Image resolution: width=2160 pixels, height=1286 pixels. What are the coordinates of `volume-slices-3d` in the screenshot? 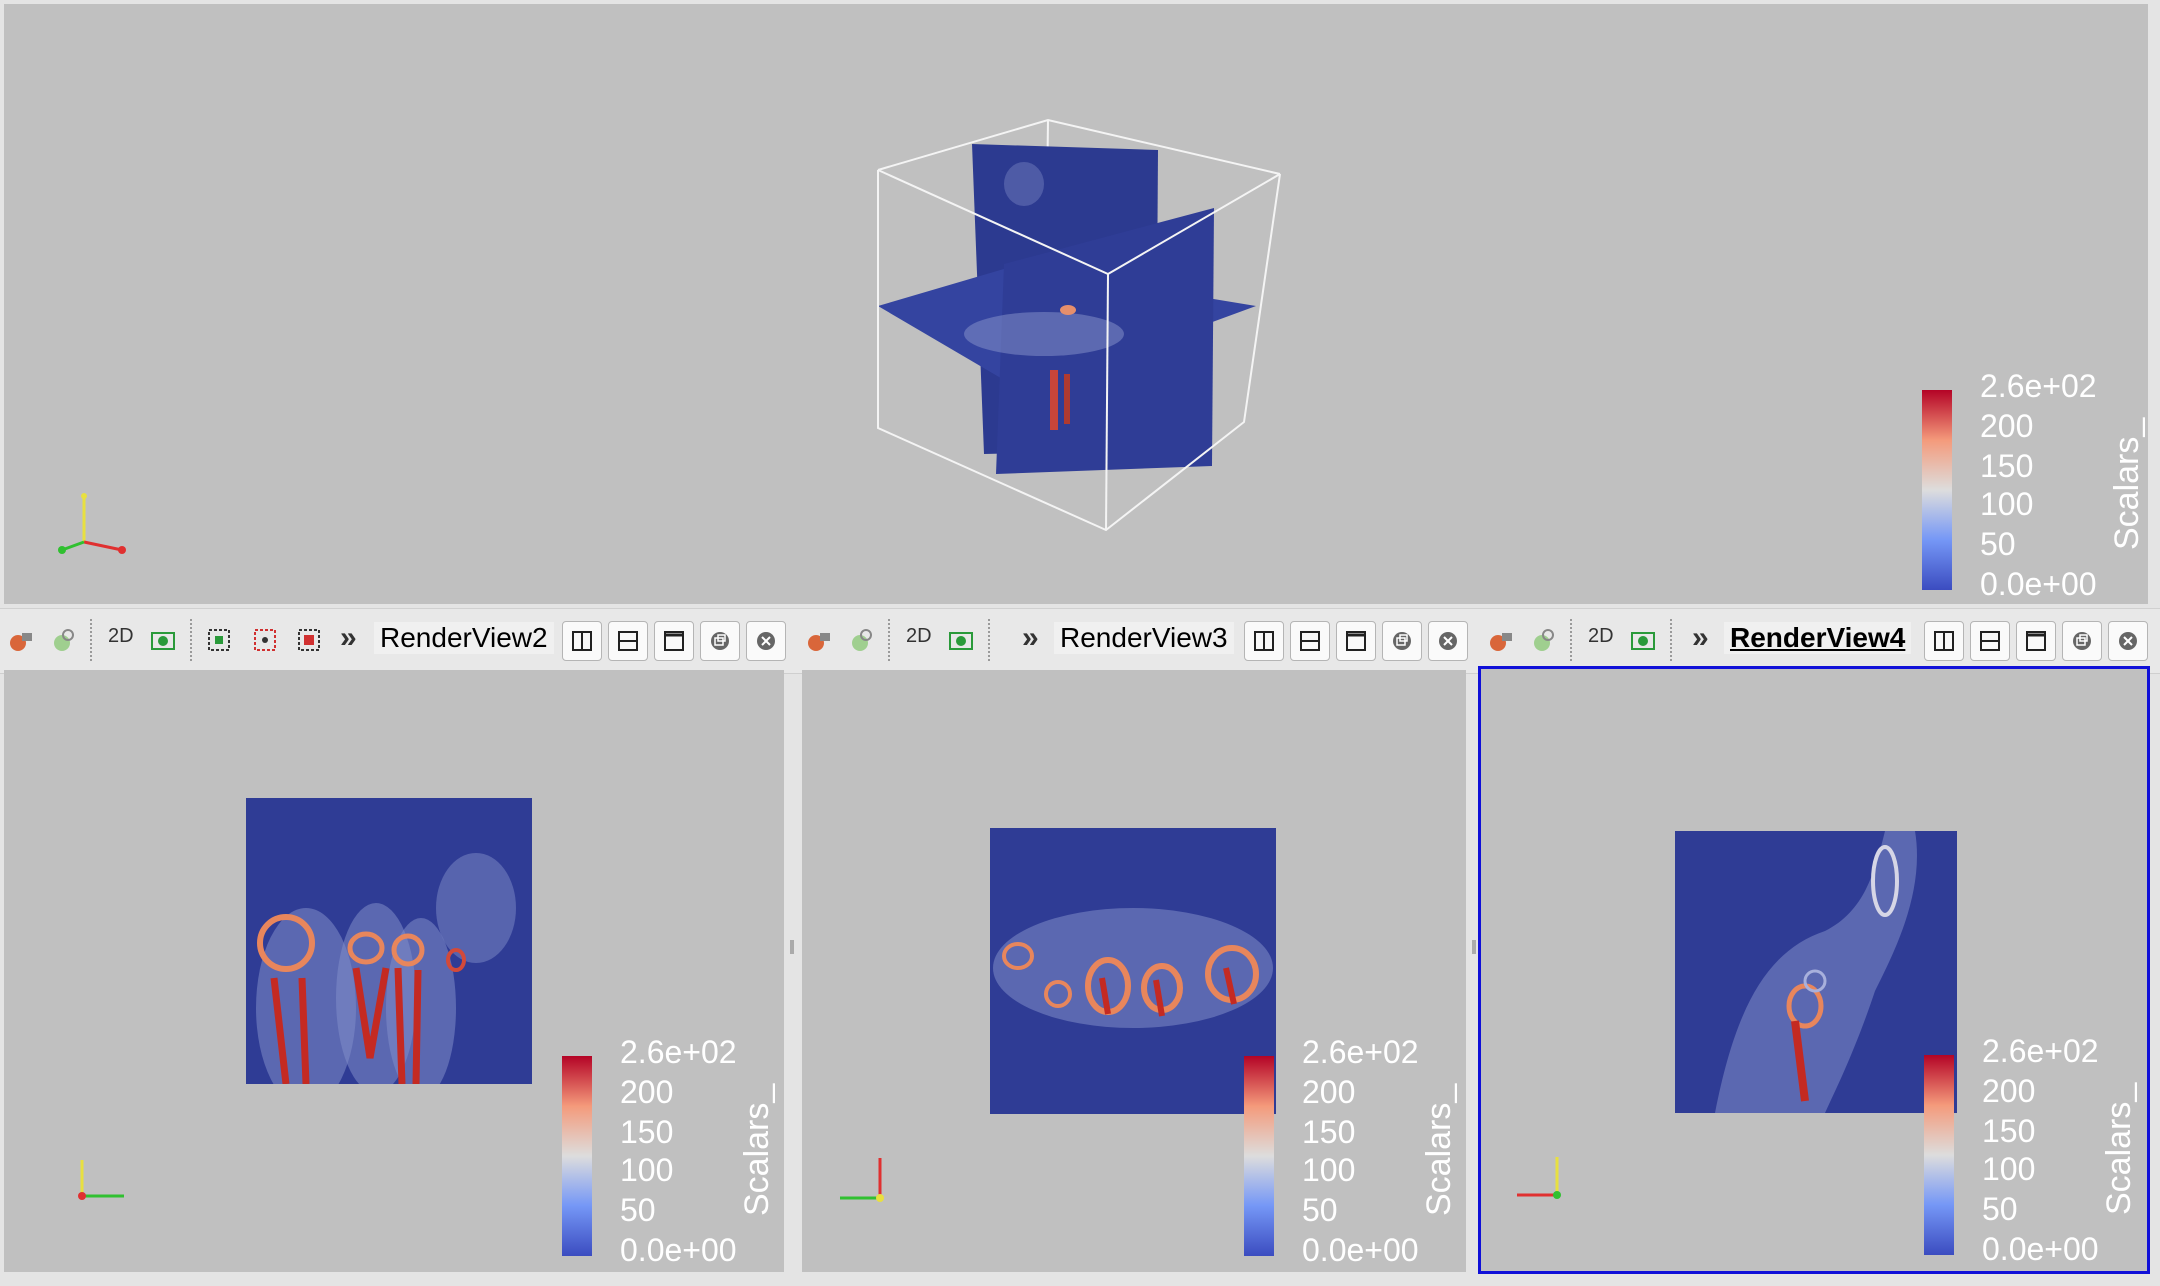 It's located at (1079, 325).